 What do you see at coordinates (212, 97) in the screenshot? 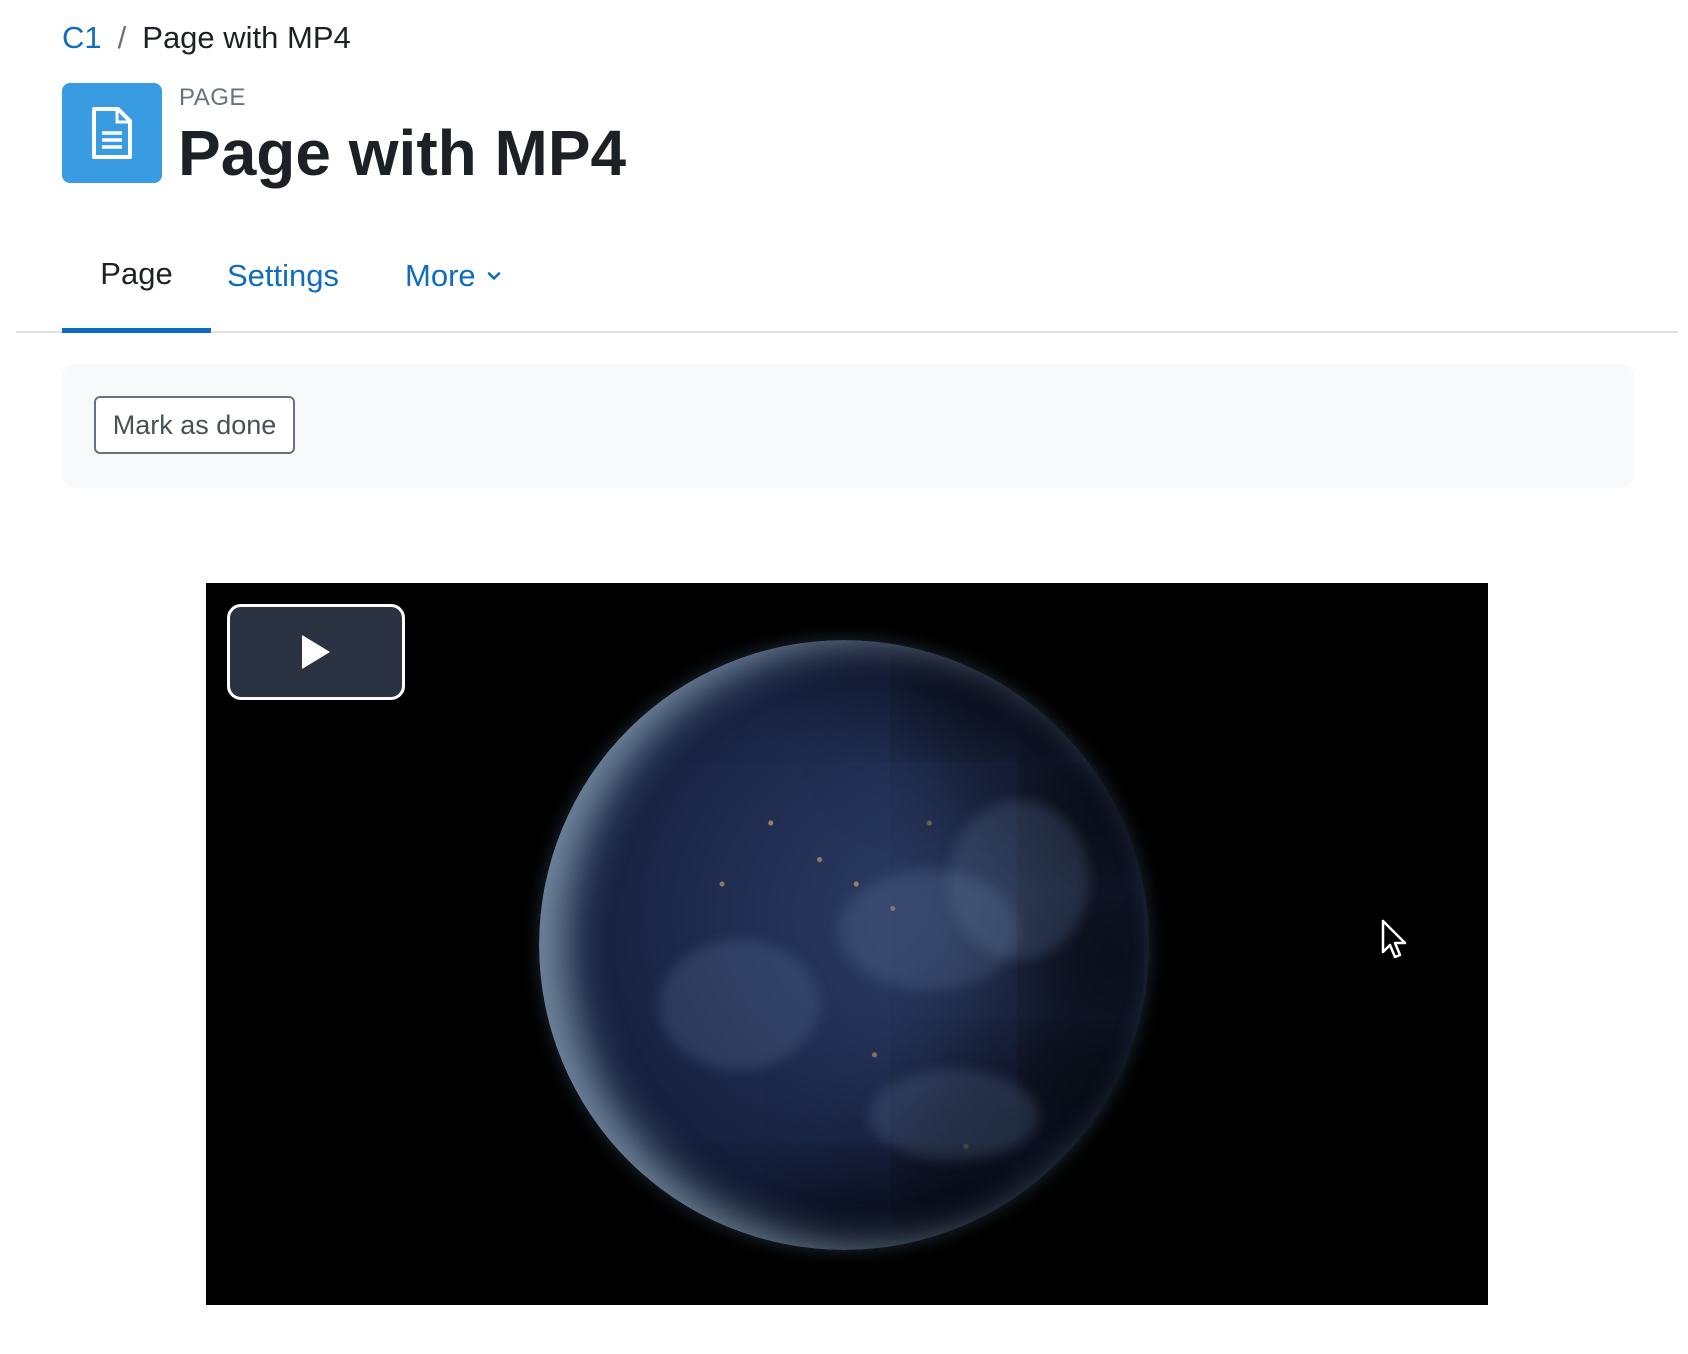
I see `activity-type-label: PAGE` at bounding box center [212, 97].